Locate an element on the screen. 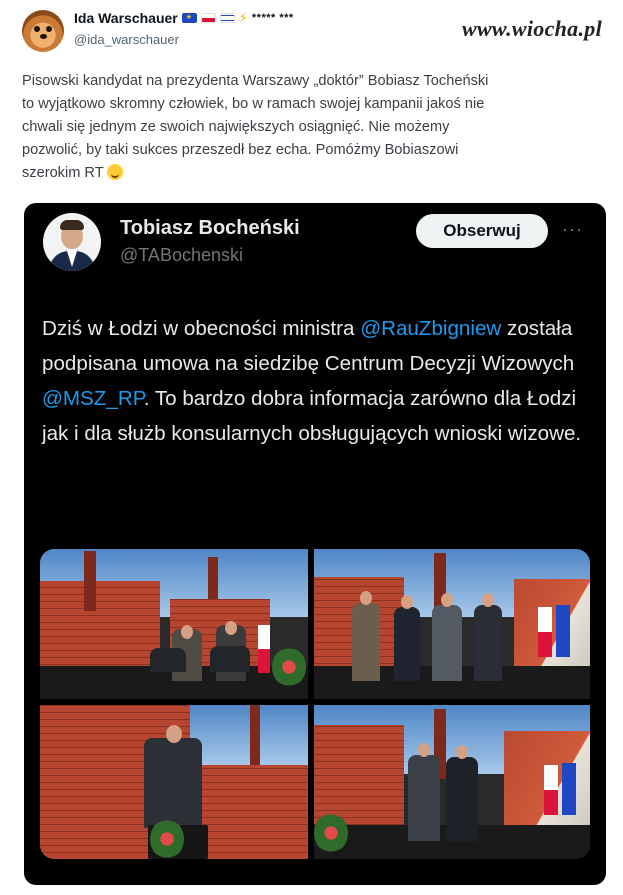 The height and width of the screenshot is (895, 623). signing-photo is located at coordinates (174, 624).